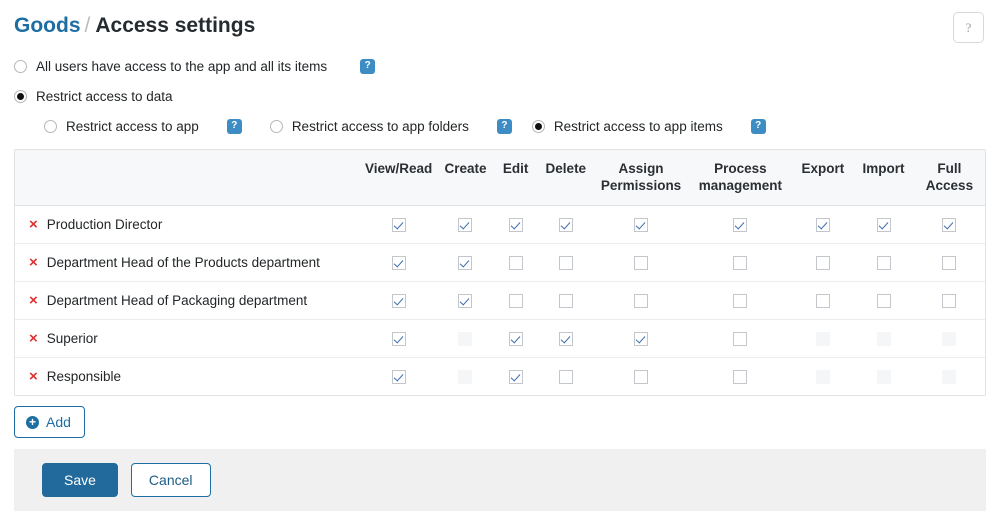 This screenshot has height=523, width=1000. Describe the element at coordinates (566, 178) in the screenshot. I see `column-header-delete: Delete` at that location.